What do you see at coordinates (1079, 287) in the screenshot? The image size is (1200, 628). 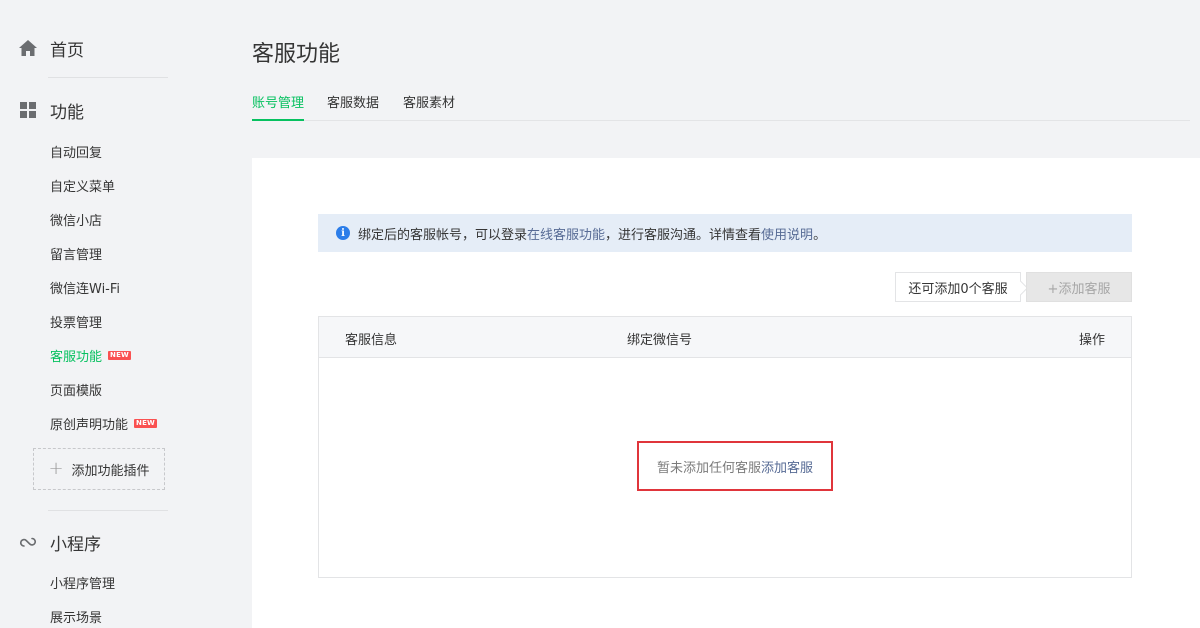 I see `add-service-button: +添加客服` at bounding box center [1079, 287].